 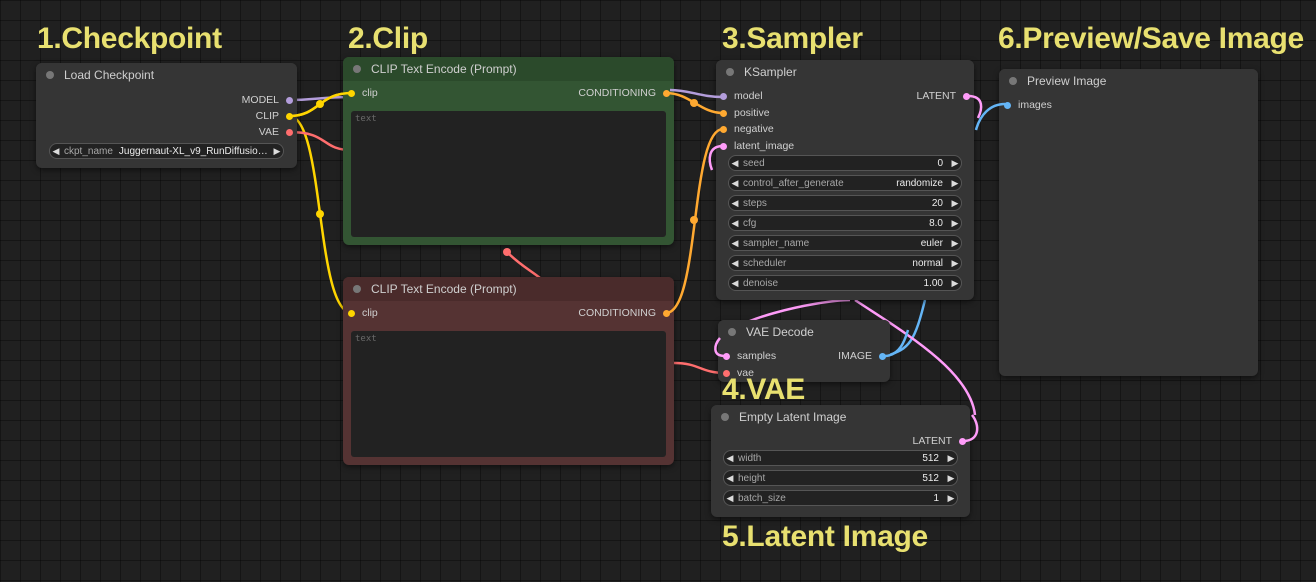 I want to click on node-header: KSampler, so click(x=845, y=72).